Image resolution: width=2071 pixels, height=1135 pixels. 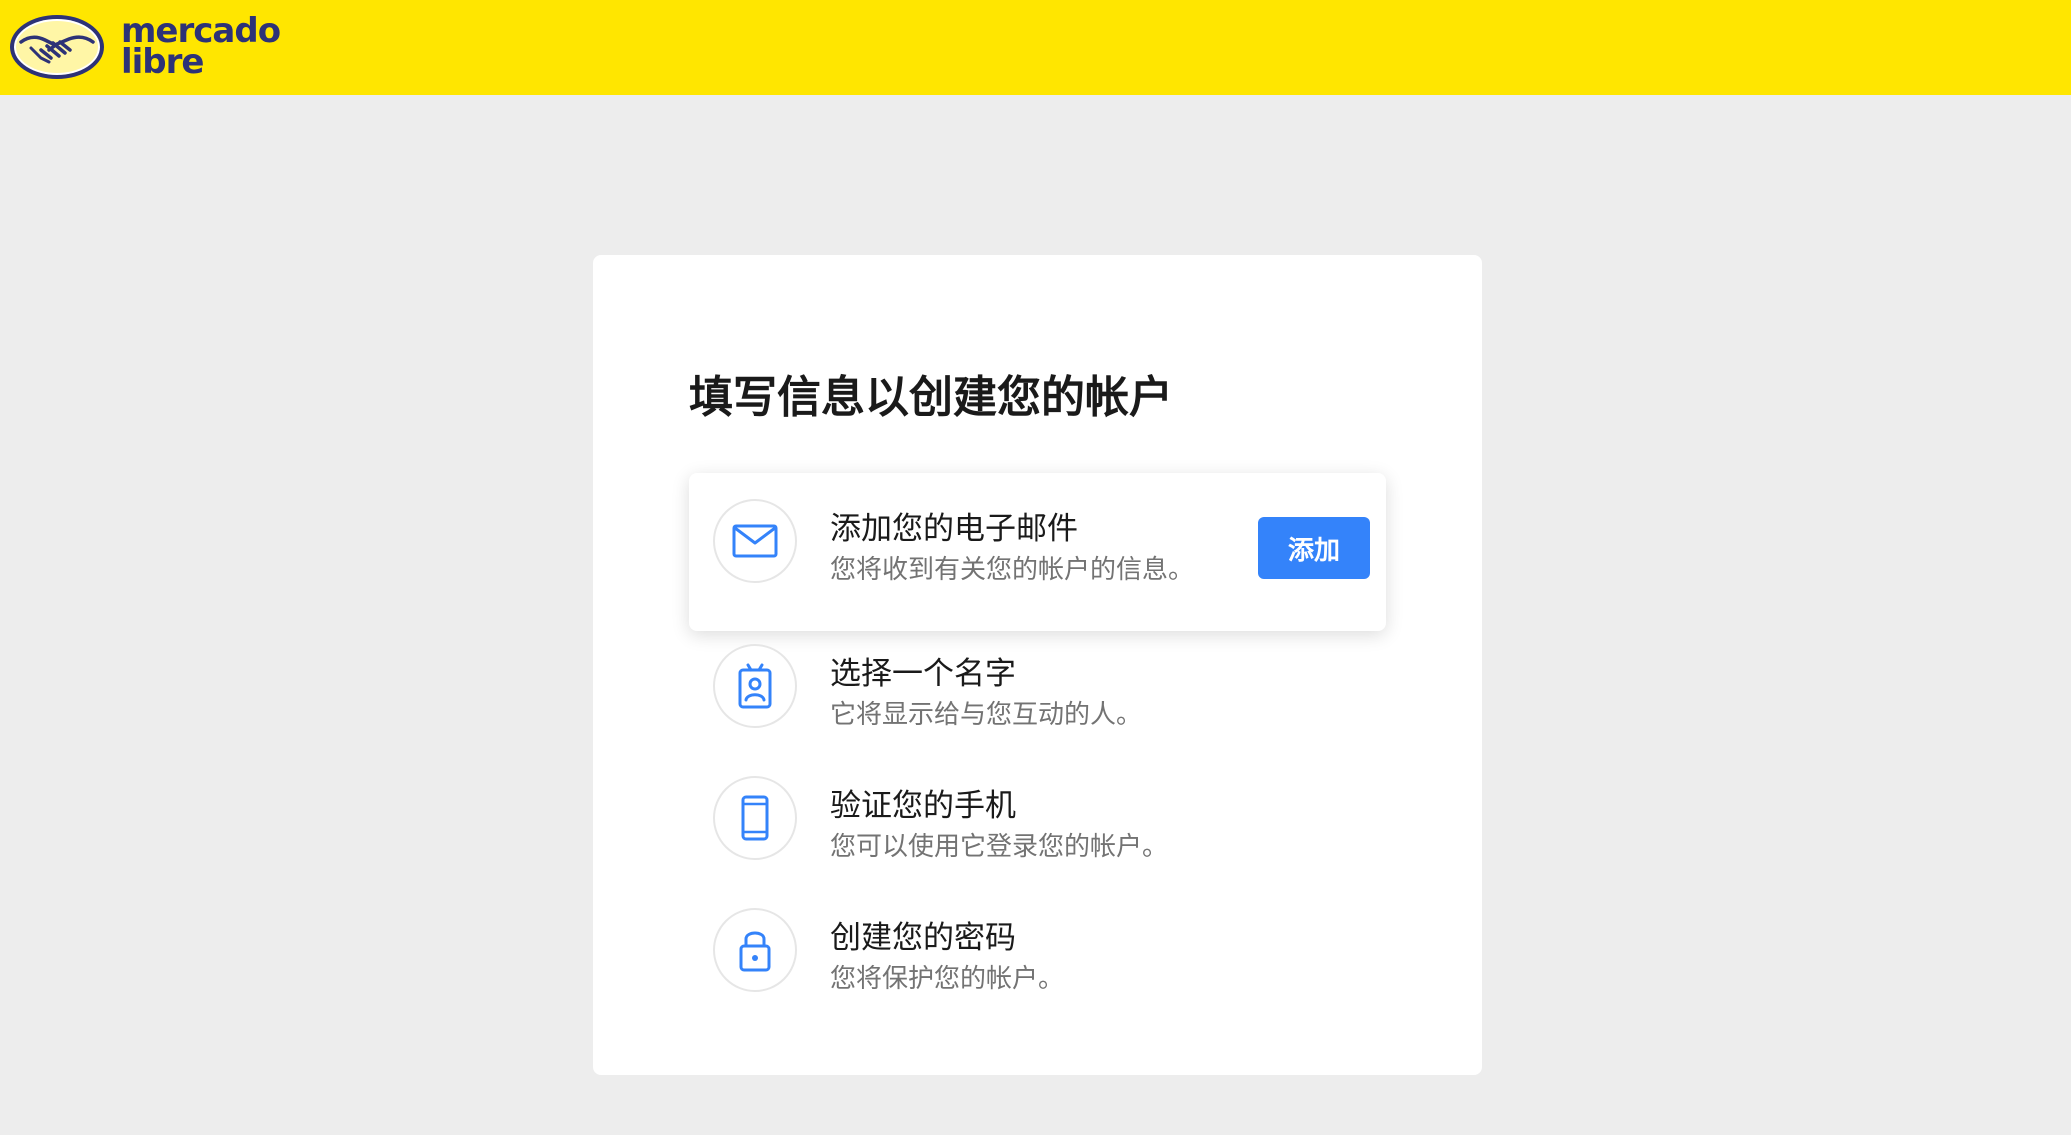 What do you see at coordinates (947, 957) in the screenshot?
I see `step-text: 创建您的密码 您将保护您的帐户。` at bounding box center [947, 957].